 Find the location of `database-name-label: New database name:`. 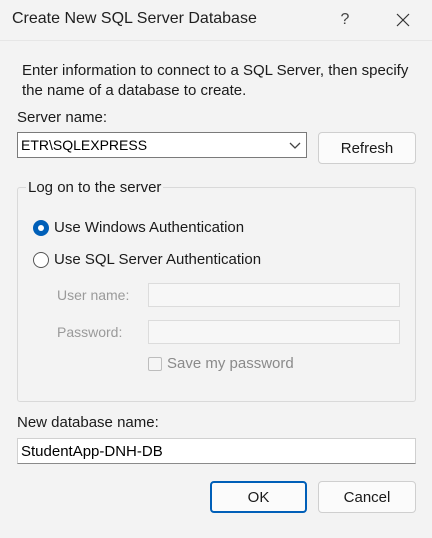

database-name-label: New database name: is located at coordinates (88, 422).